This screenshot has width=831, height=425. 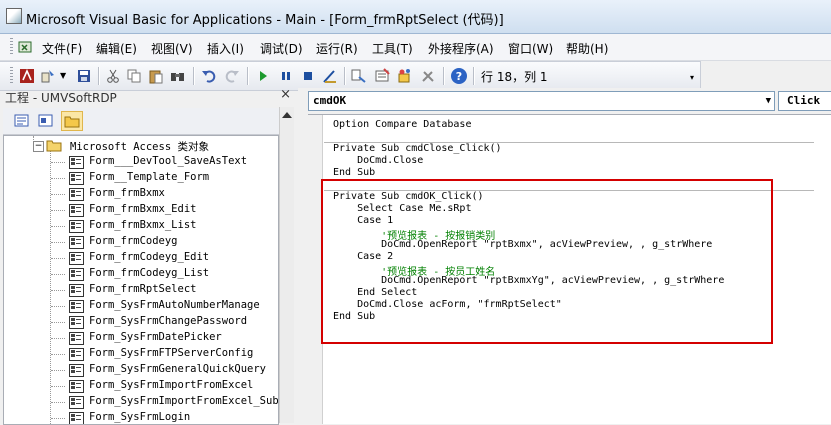 I want to click on menu-run: 运行(R), so click(x=337, y=48).